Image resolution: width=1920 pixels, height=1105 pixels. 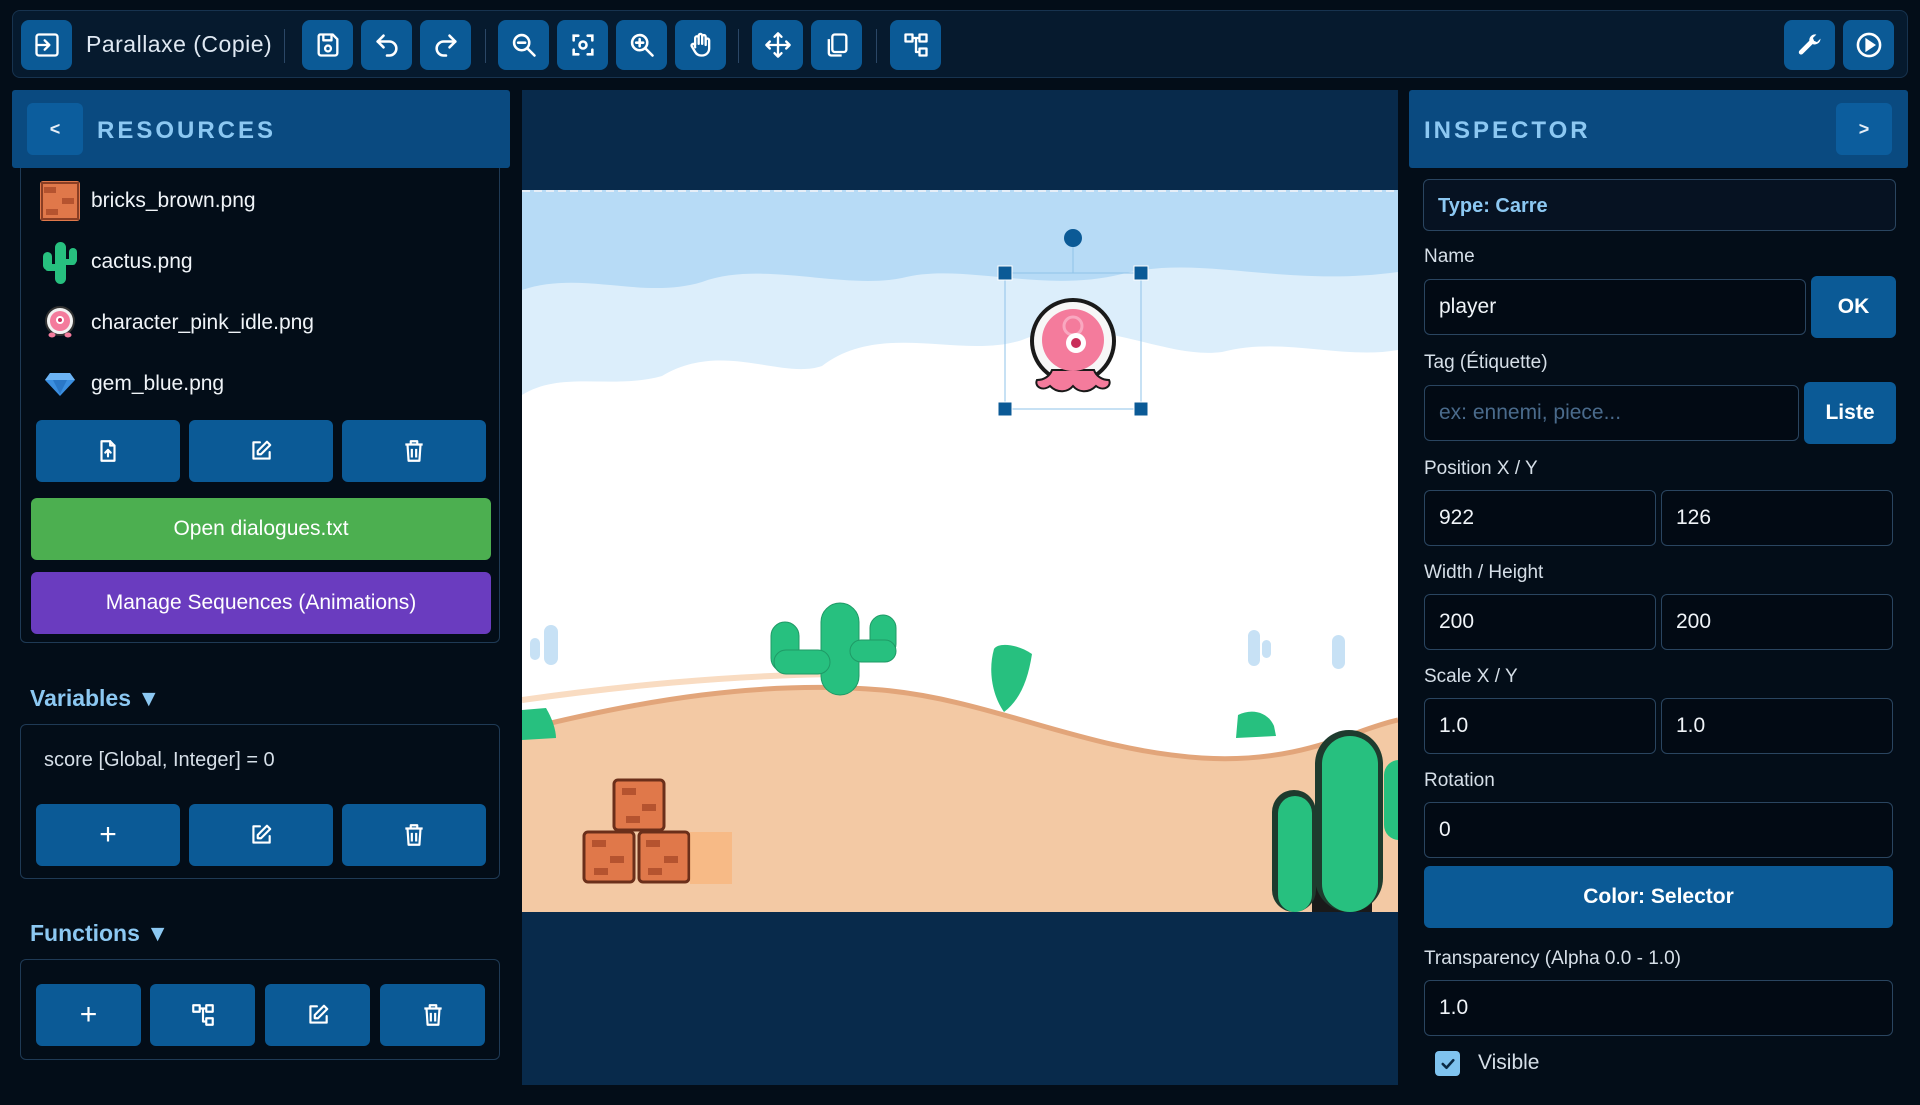 What do you see at coordinates (1552, 958) in the screenshot?
I see `alpha-label: Transparency (Alpha 0.0 - 1.0)` at bounding box center [1552, 958].